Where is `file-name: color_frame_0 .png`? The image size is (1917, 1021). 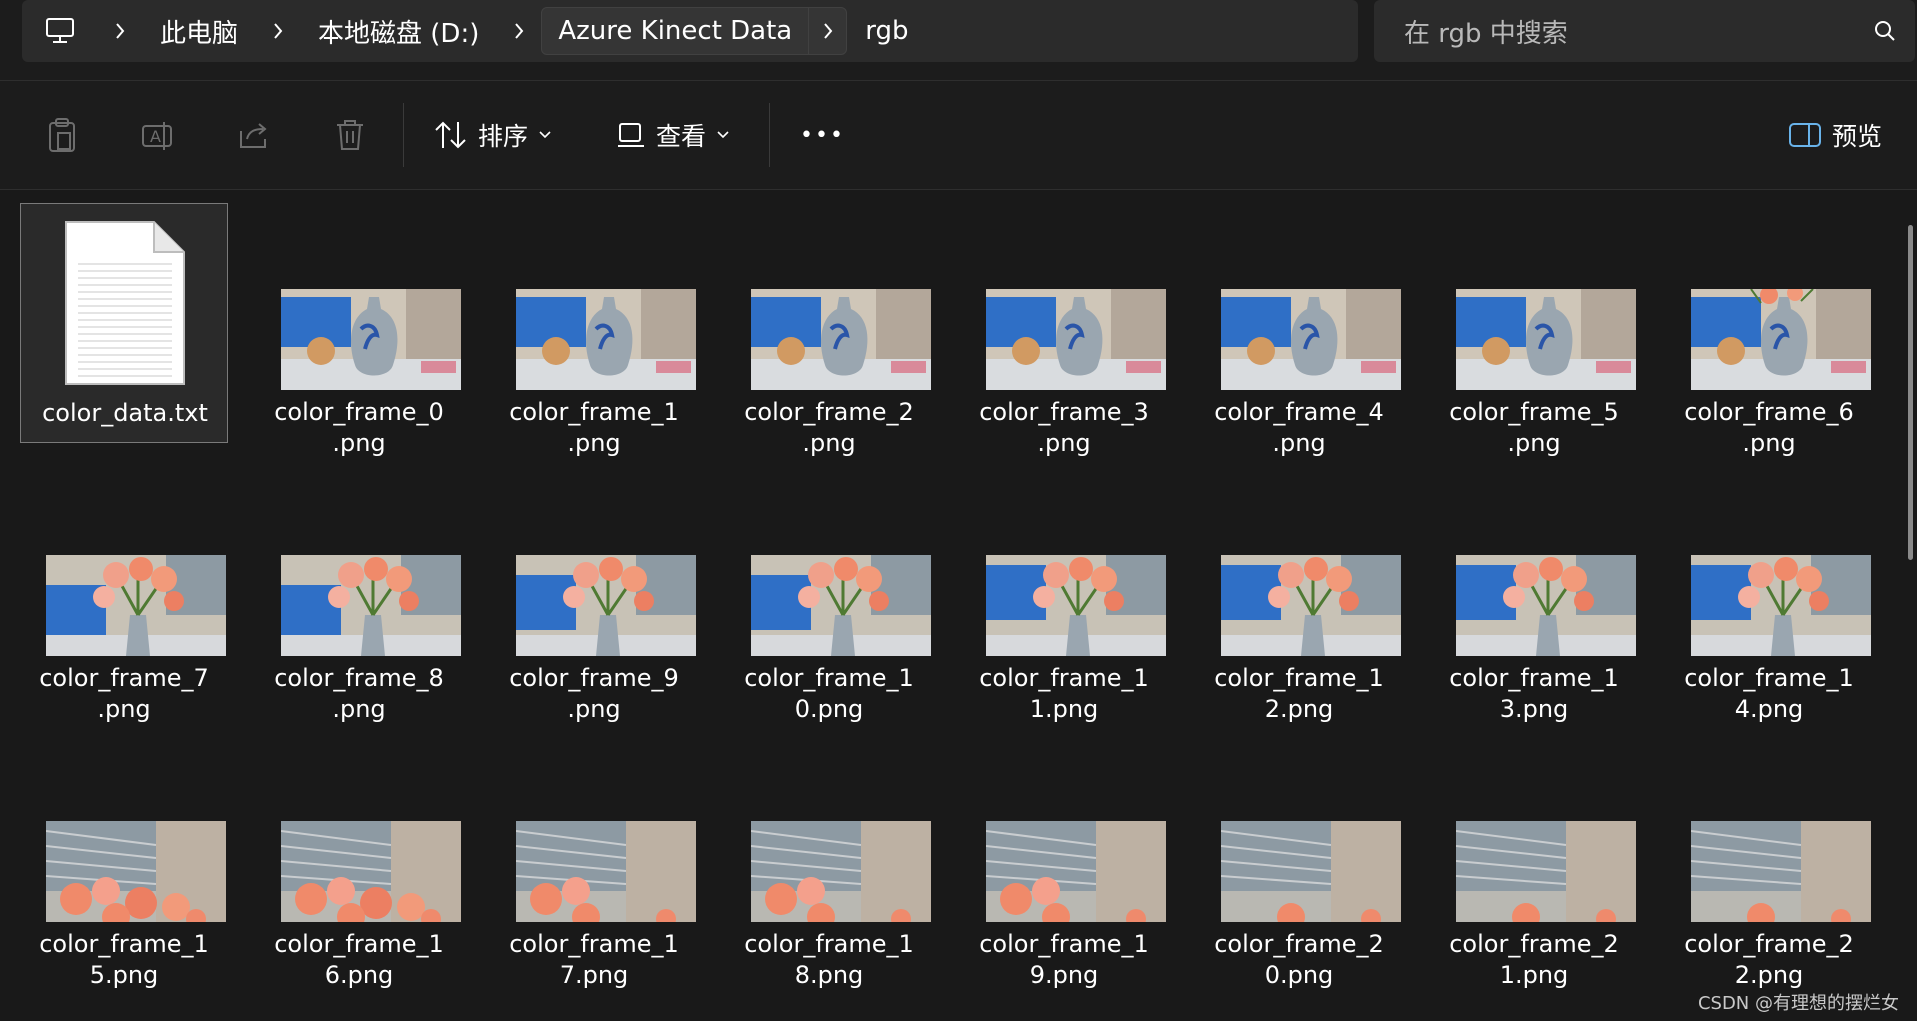
file-name: color_frame_0 .png is located at coordinates (359, 427).